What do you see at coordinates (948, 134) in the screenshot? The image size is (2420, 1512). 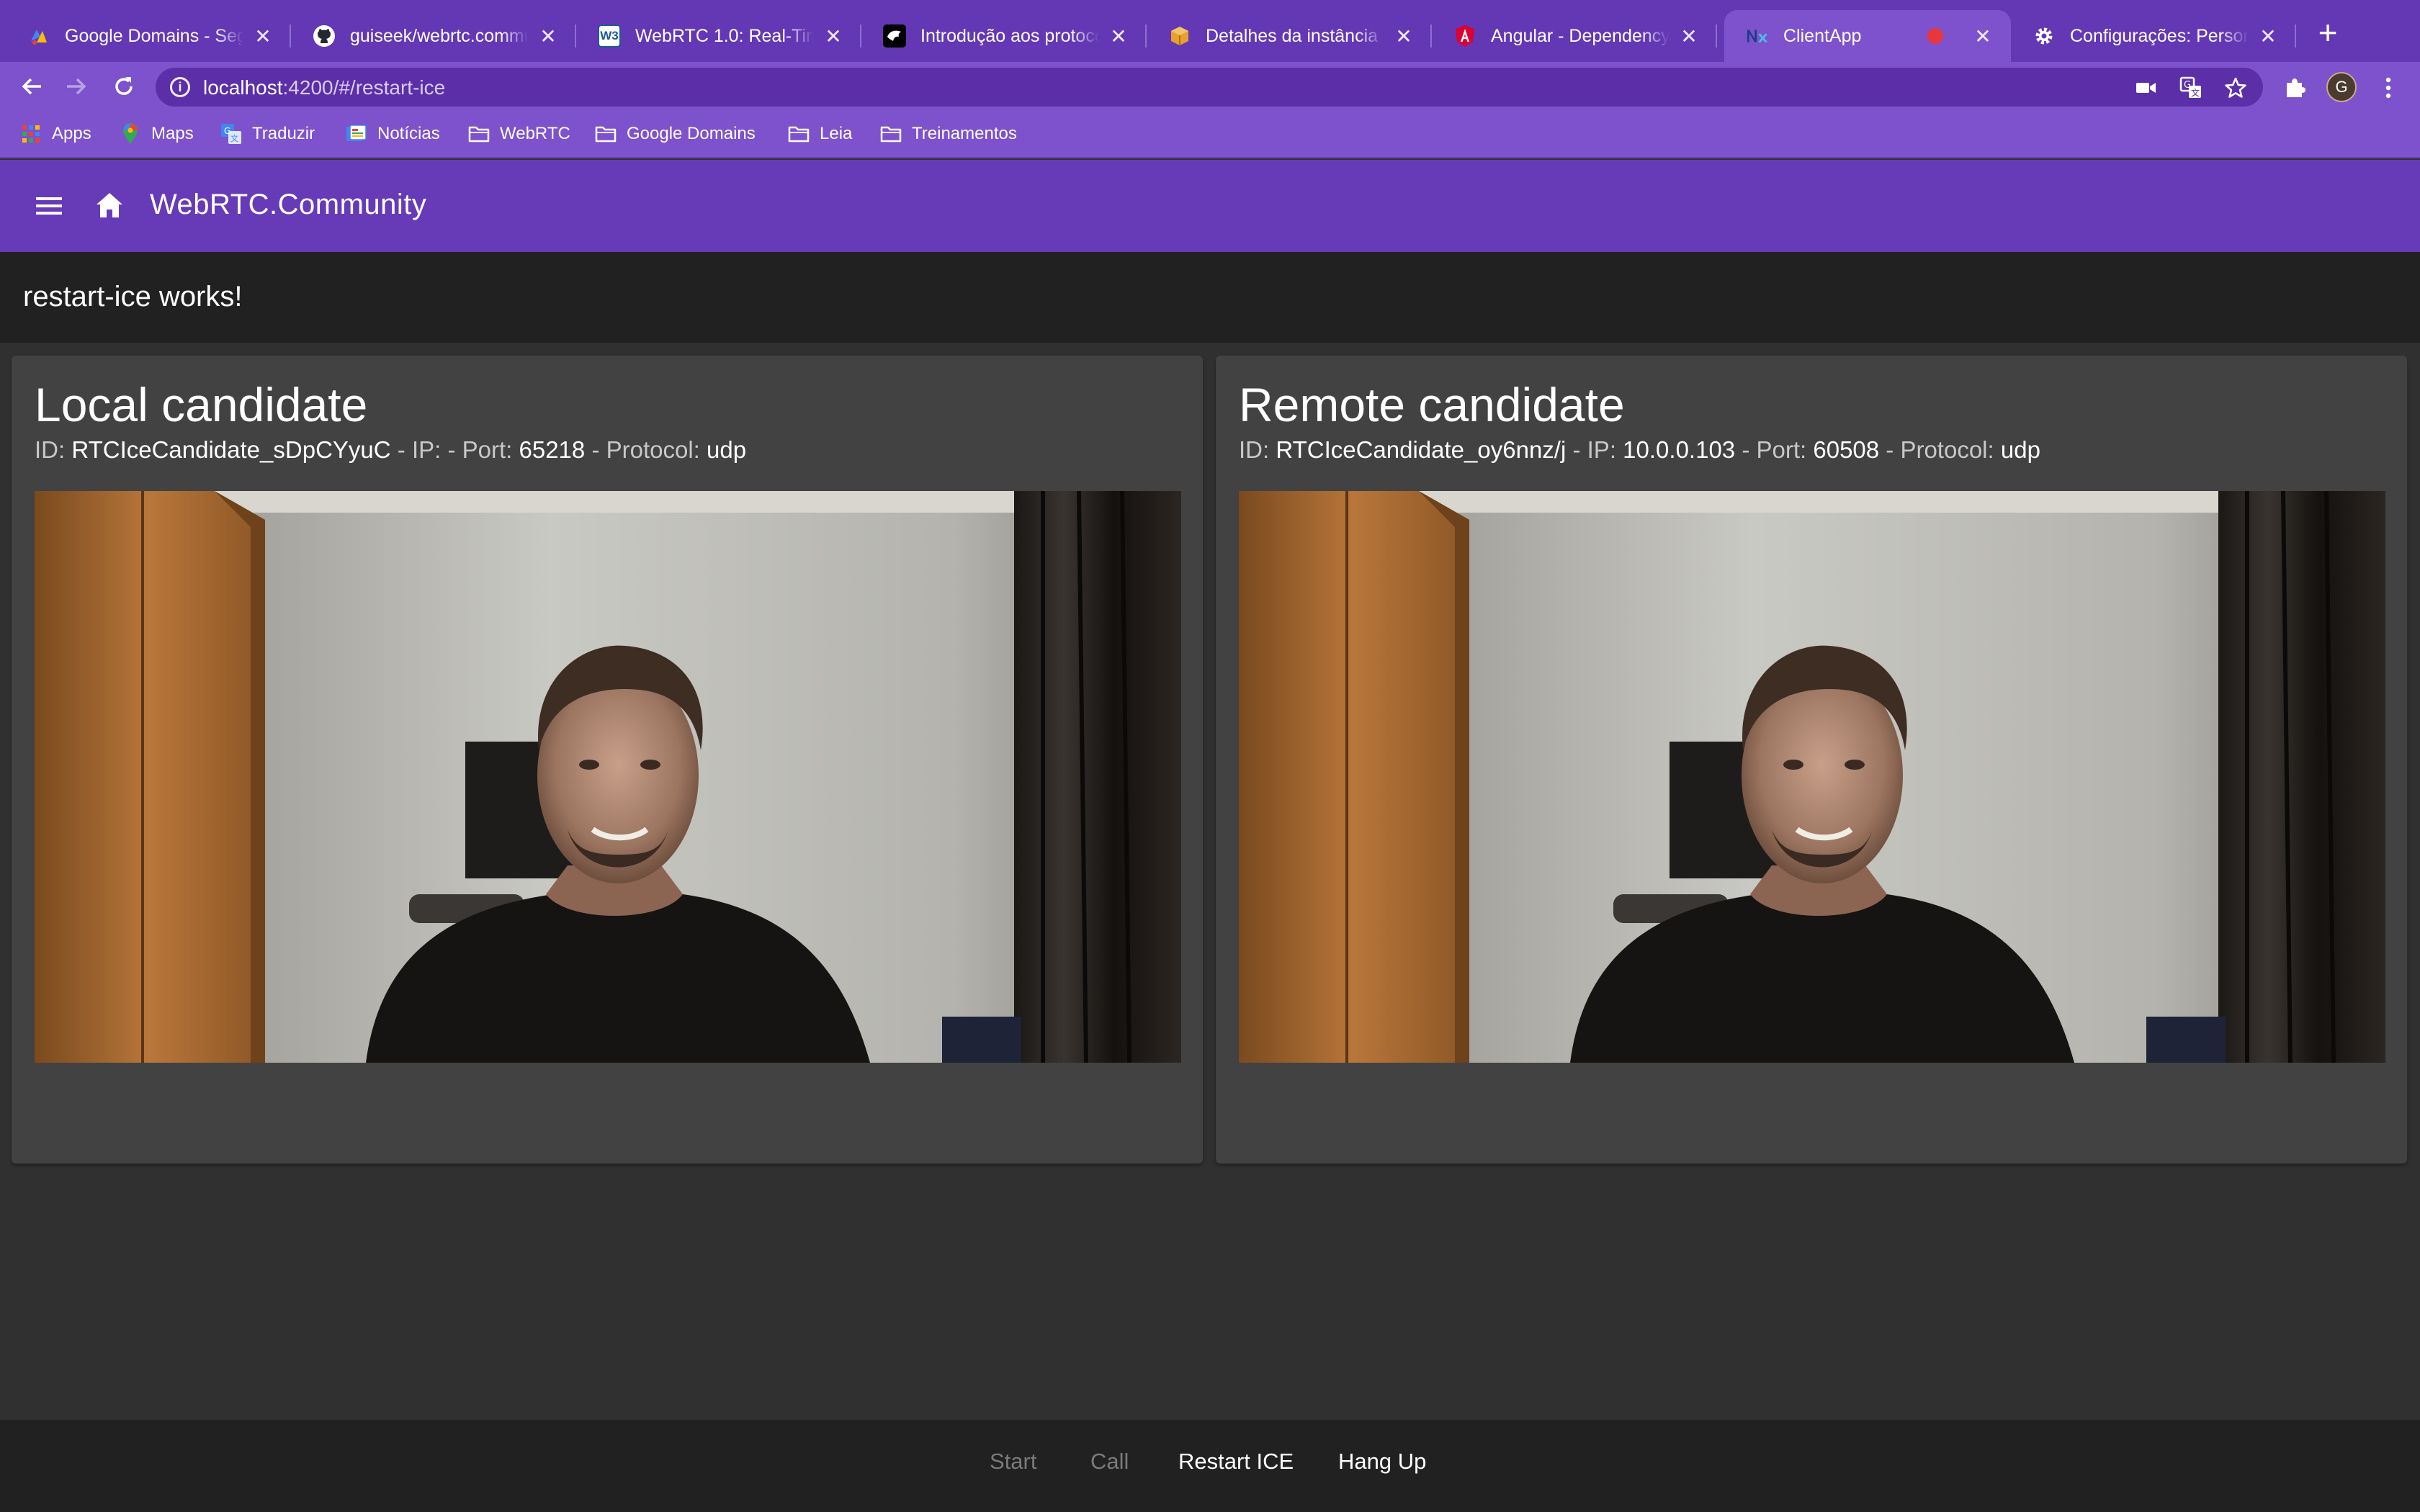 I see `bookmark-folder-treinamentos: Treinamentos` at bounding box center [948, 134].